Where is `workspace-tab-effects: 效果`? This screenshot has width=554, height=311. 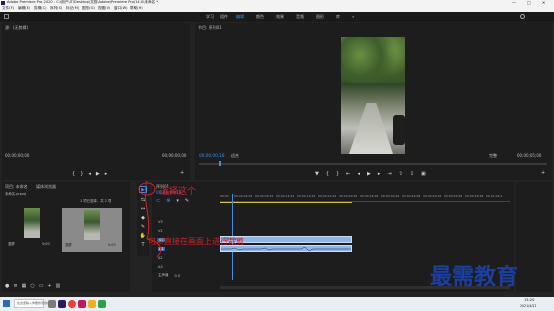
workspace-tab-effects: 效果 is located at coordinates (280, 17).